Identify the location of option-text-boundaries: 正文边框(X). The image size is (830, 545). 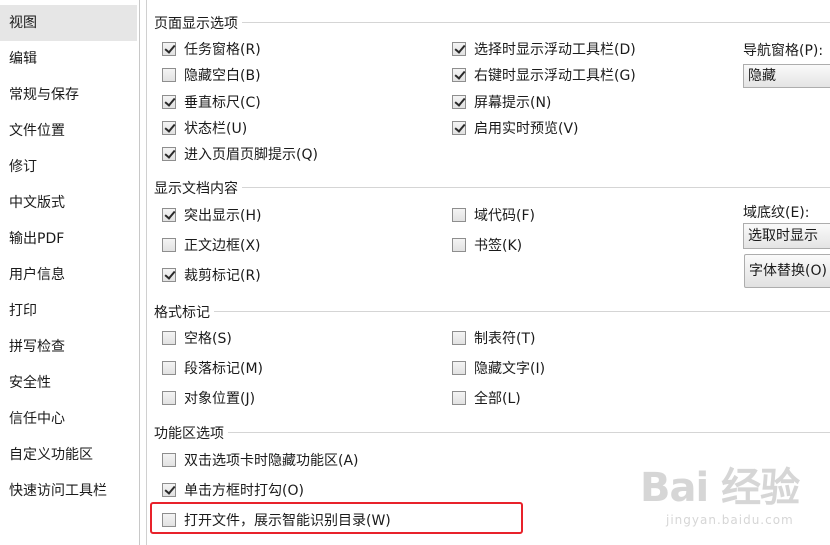
(211, 245).